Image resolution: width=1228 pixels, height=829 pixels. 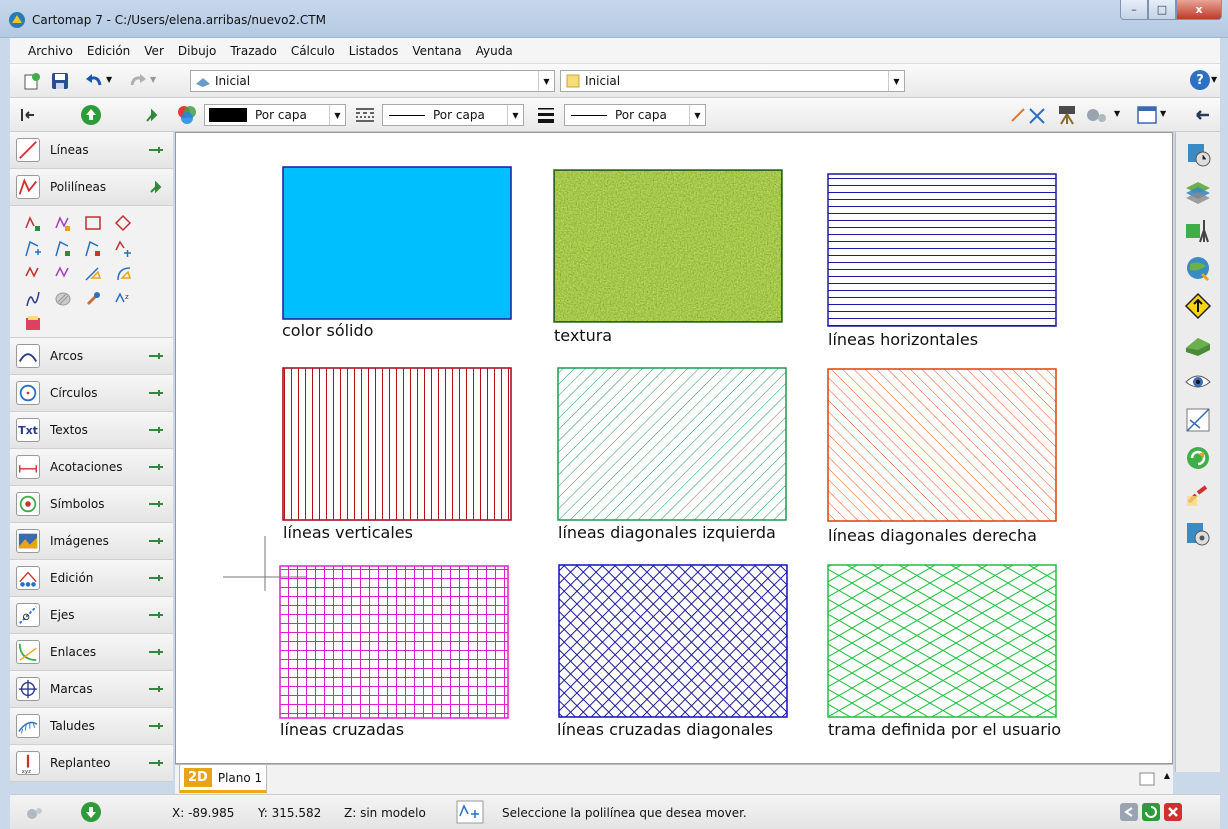 What do you see at coordinates (494, 51) in the screenshot?
I see `menu-ayuda: Ayuda` at bounding box center [494, 51].